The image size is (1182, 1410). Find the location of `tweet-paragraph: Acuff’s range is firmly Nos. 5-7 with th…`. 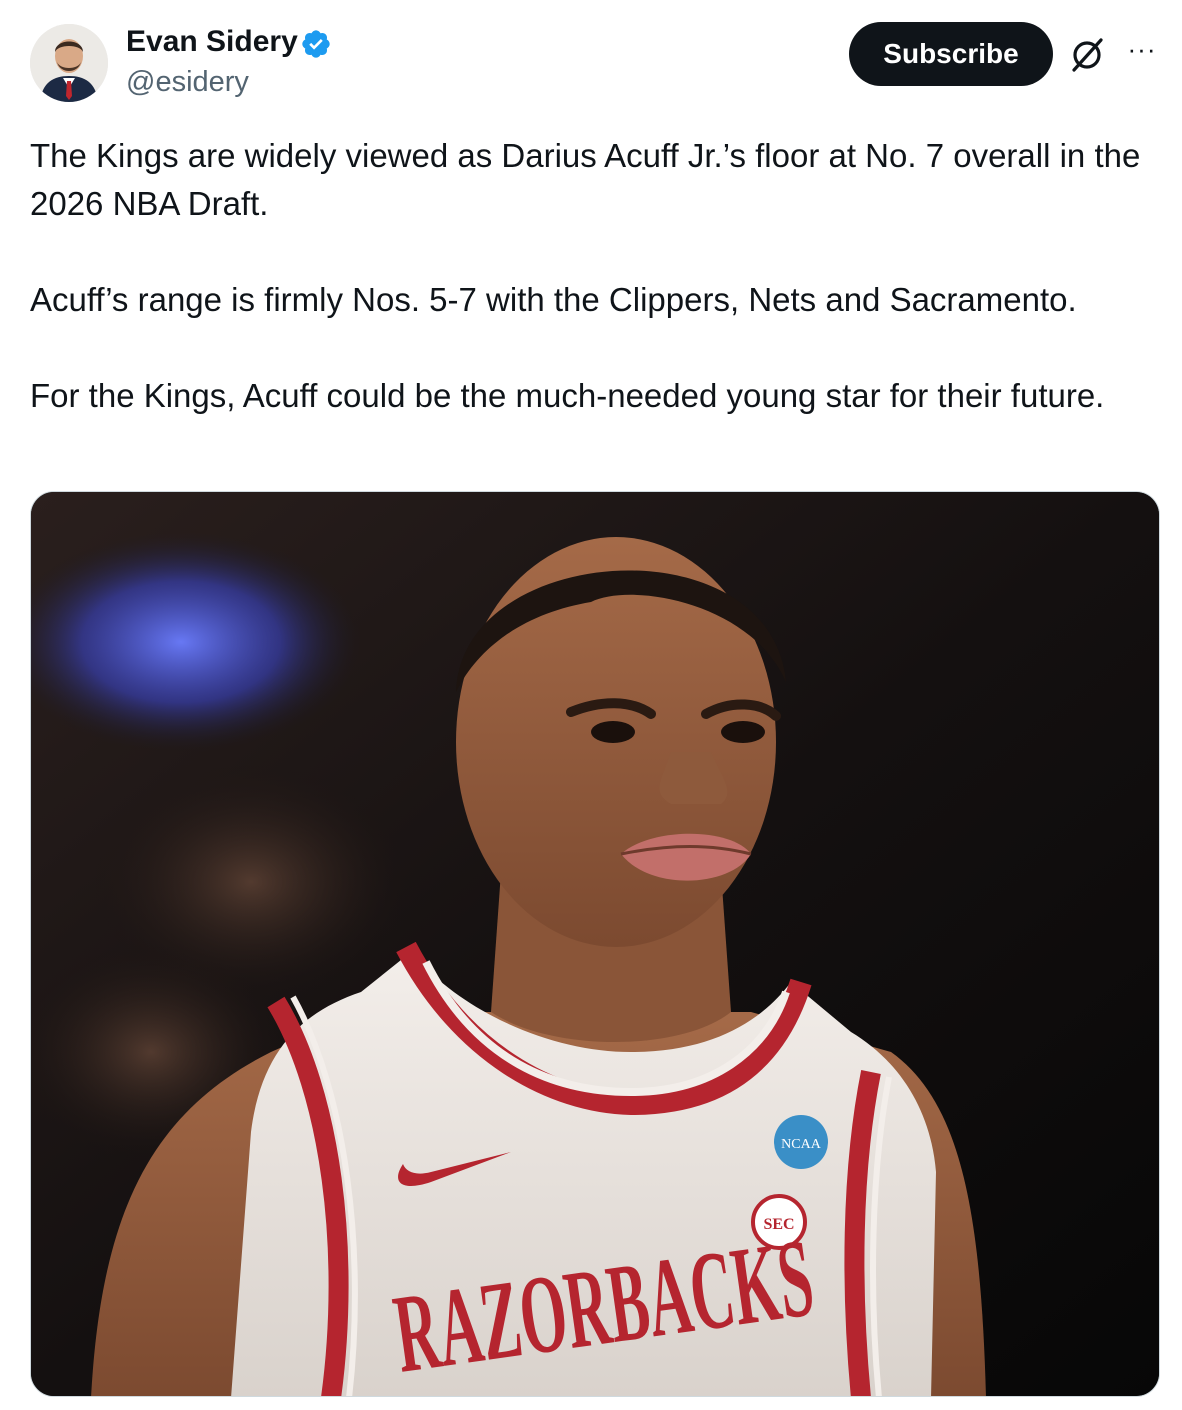

tweet-paragraph: Acuff’s range is firmly Nos. 5-7 with th… is located at coordinates (553, 299).